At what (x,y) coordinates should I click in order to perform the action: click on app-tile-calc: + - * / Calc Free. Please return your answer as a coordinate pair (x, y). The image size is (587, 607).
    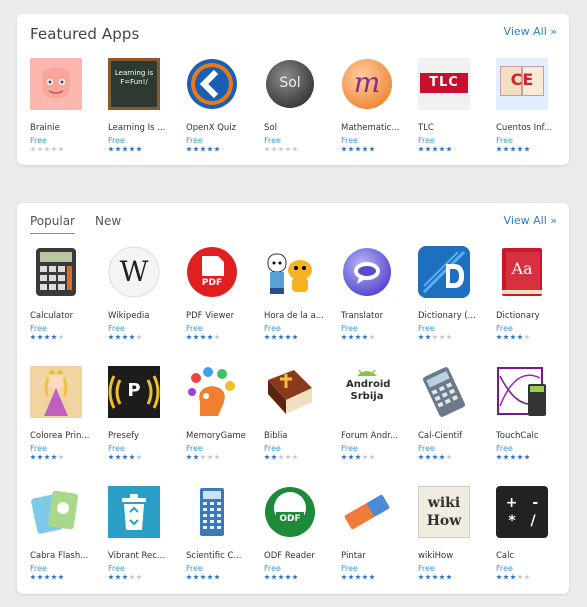
    Looking at the image, I should click on (533, 533).